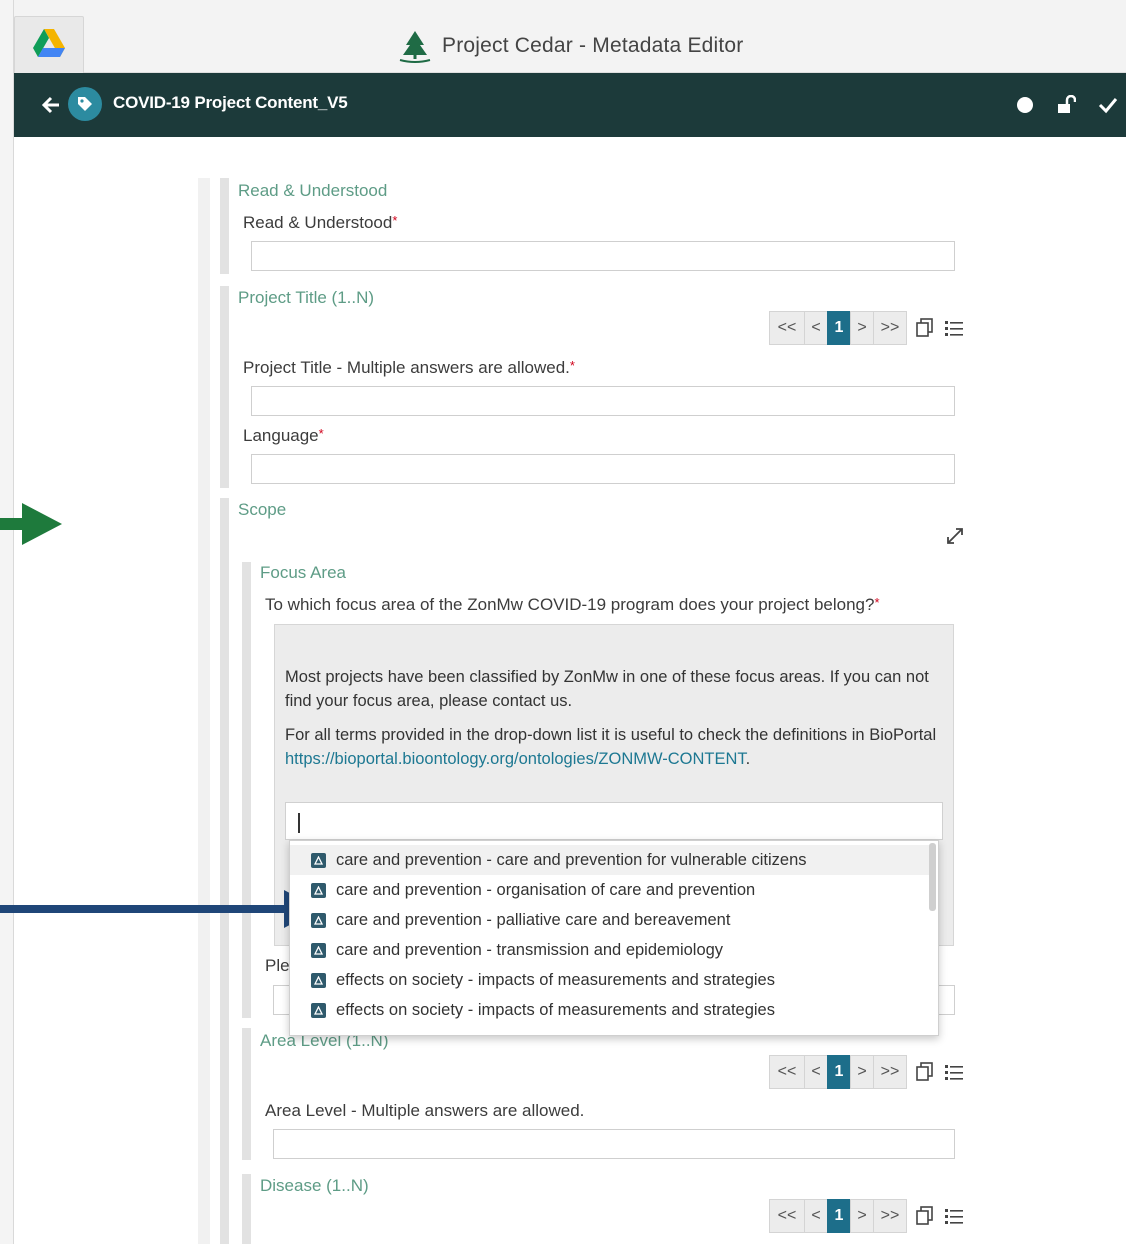  What do you see at coordinates (303, 572) in the screenshot?
I see `section-title-focus-area: Focus Area` at bounding box center [303, 572].